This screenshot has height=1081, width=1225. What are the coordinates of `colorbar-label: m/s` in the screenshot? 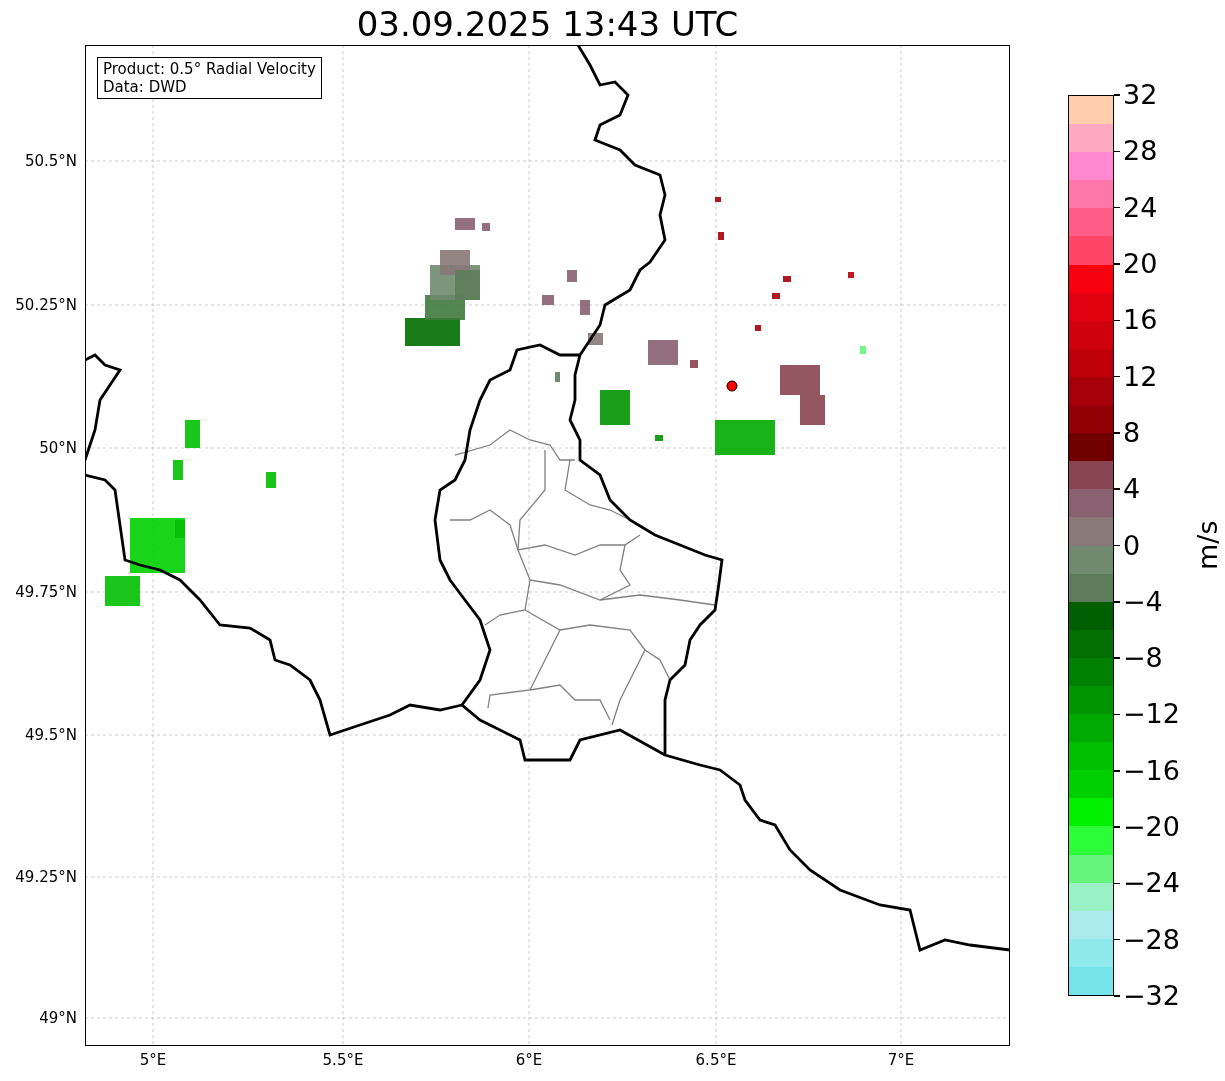 It's located at (1208, 545).